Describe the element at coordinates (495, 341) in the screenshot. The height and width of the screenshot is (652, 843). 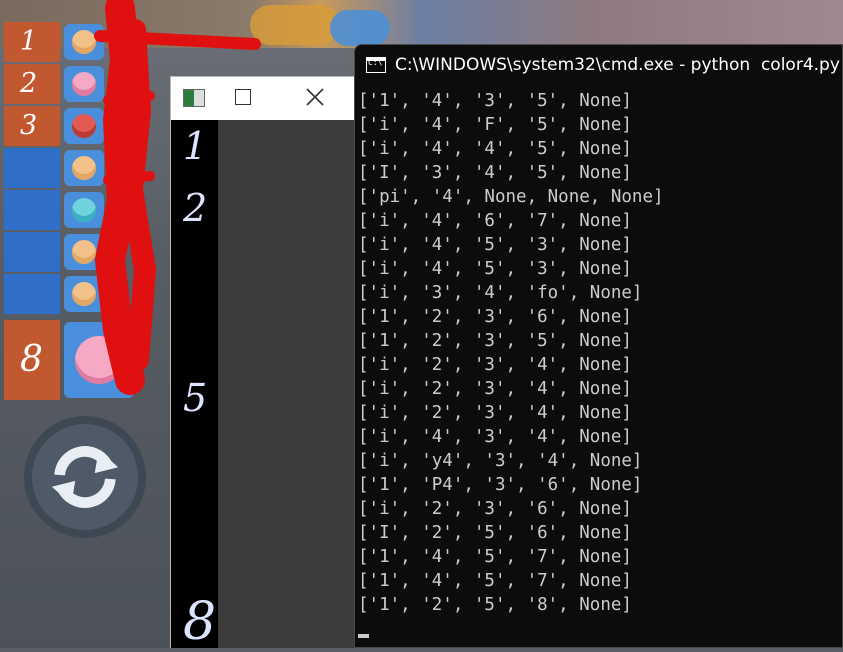
I see `console-line: ['1', '2', '3', '5', None]` at that location.